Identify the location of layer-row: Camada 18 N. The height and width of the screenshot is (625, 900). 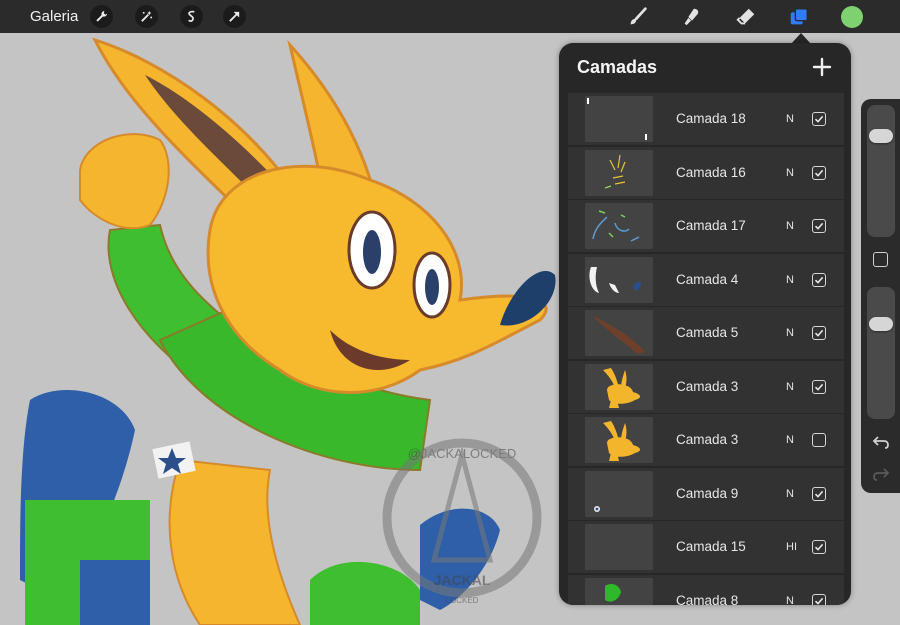
(706, 119).